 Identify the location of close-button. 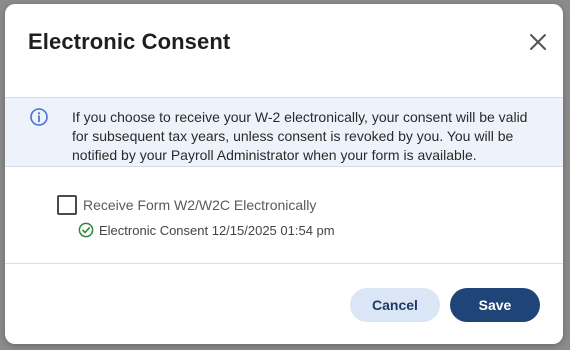
(538, 42).